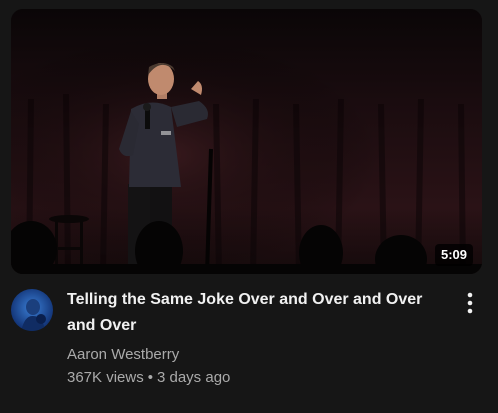  I want to click on channel-name: Aaron Westberry, so click(252, 355).